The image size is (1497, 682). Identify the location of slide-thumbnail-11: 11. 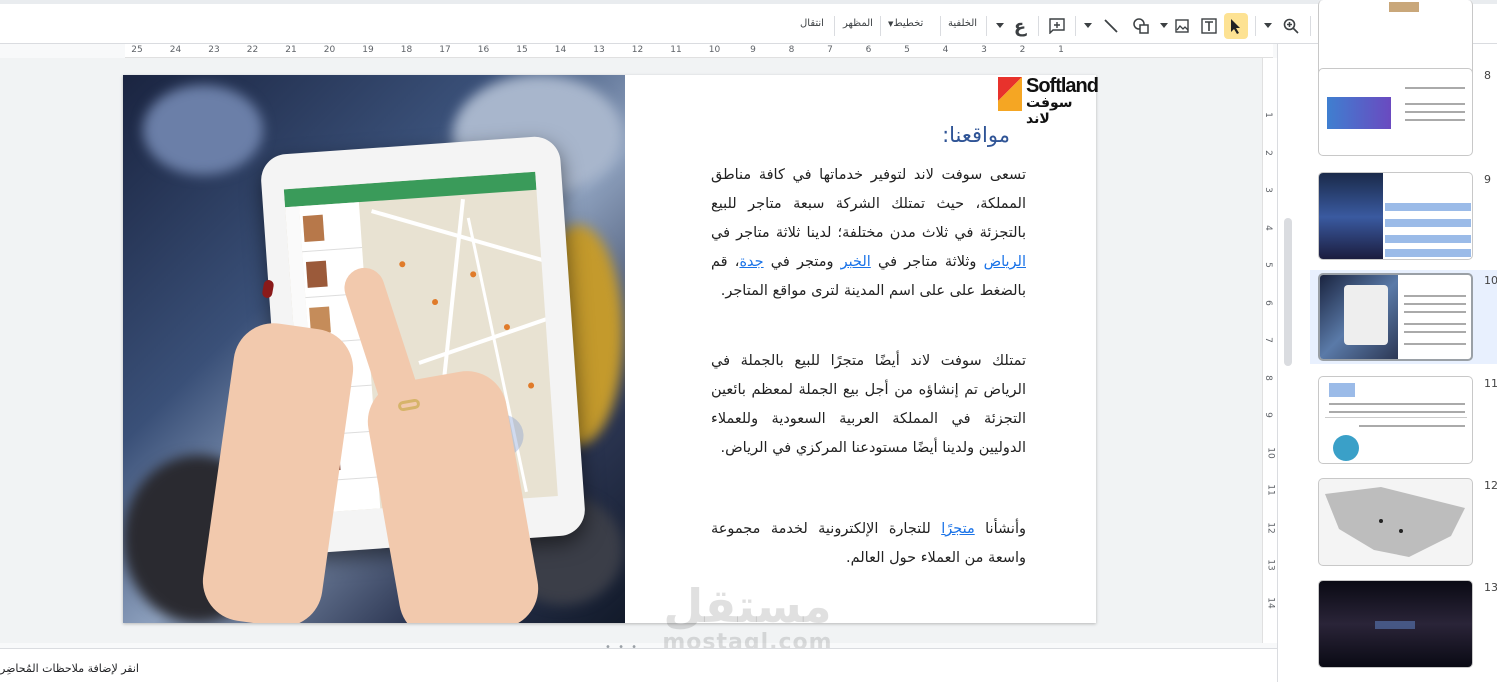
(1403, 420).